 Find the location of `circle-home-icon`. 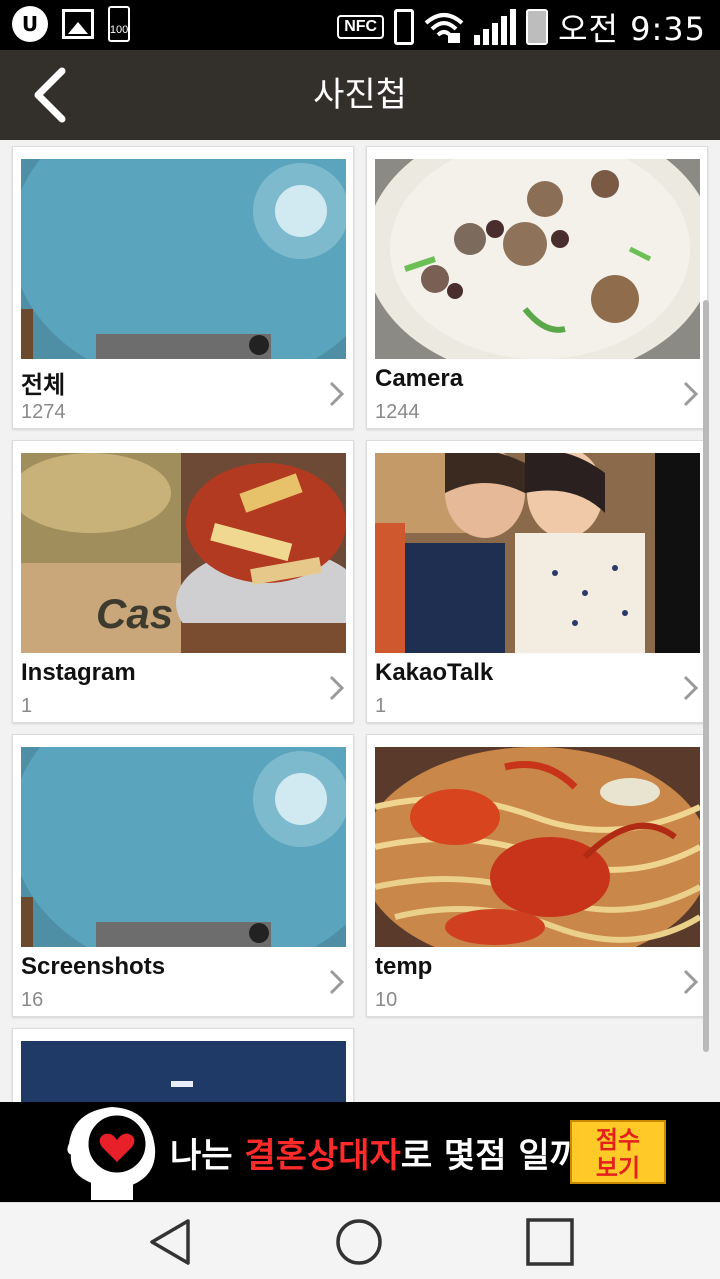

circle-home-icon is located at coordinates (359, 1242).